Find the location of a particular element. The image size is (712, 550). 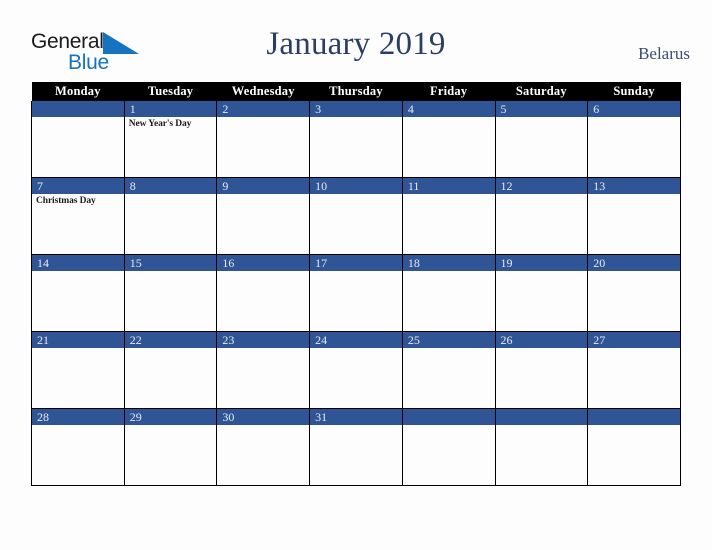

day-number: 25 is located at coordinates (448, 340).